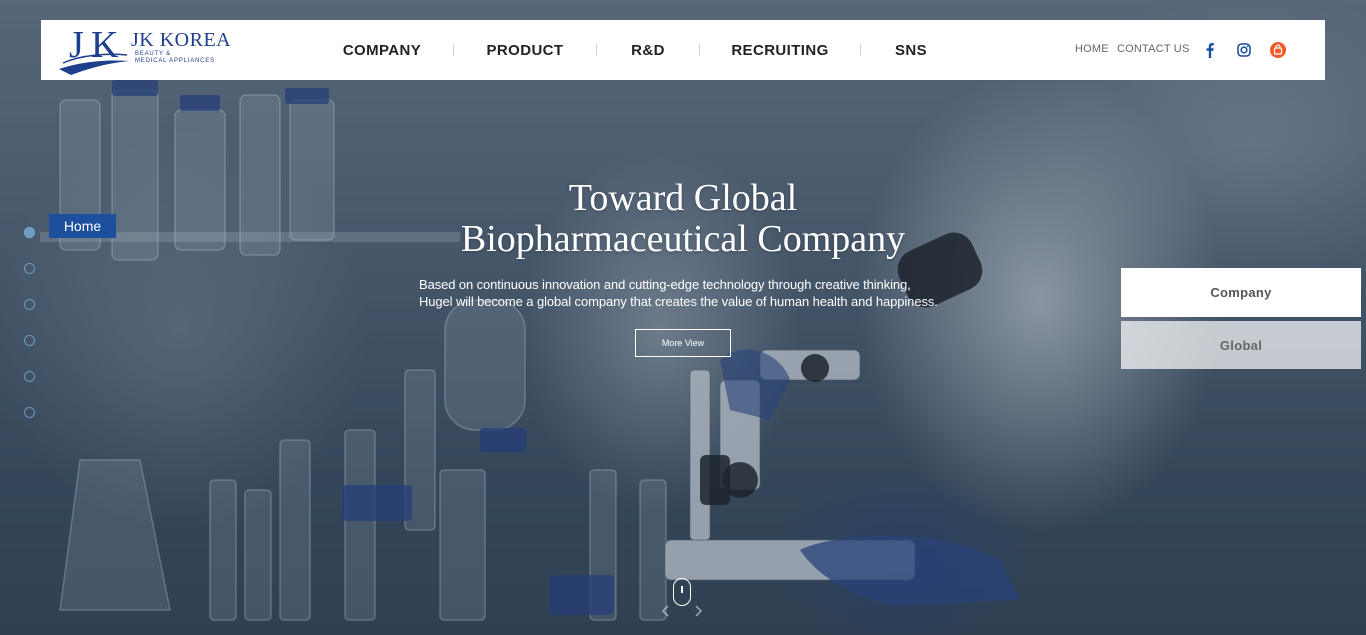 The image size is (1366, 635). Describe the element at coordinates (1153, 49) in the screenshot. I see `contact-us-link: CONTACT US` at that location.